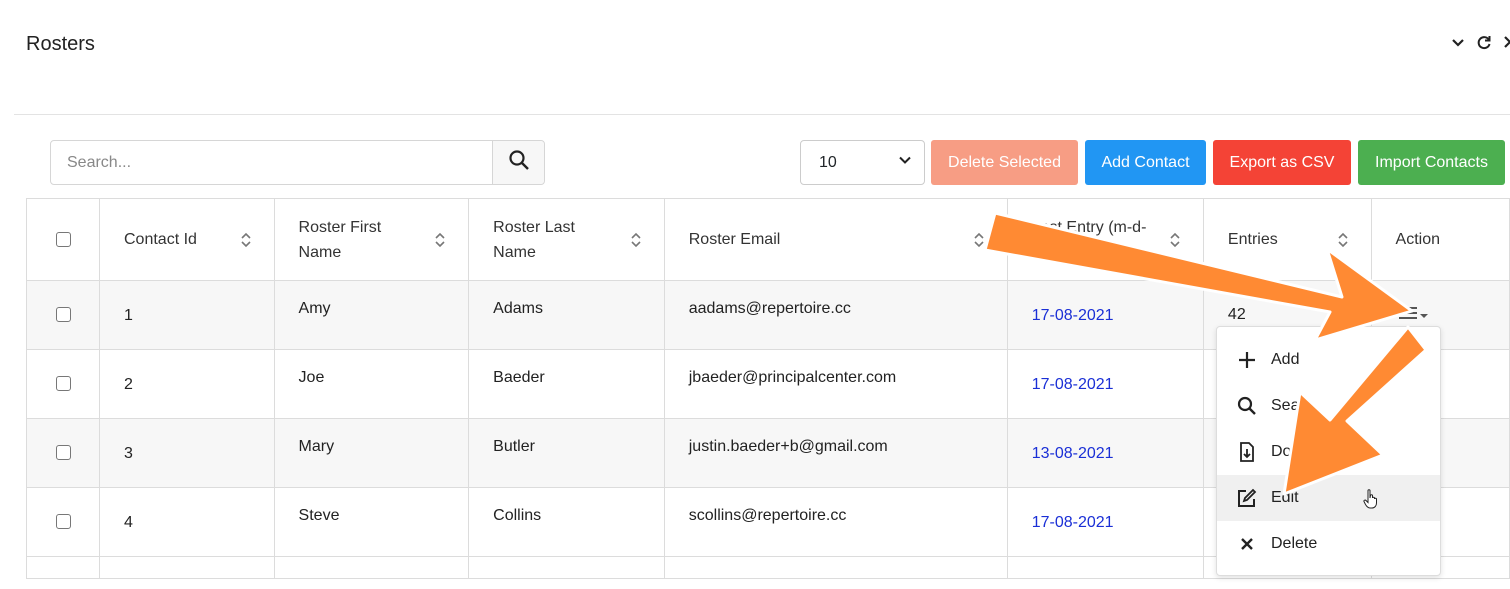 The width and height of the screenshot is (1510, 589). What do you see at coordinates (187, 522) in the screenshot?
I see `cell-contact-id: 4` at bounding box center [187, 522].